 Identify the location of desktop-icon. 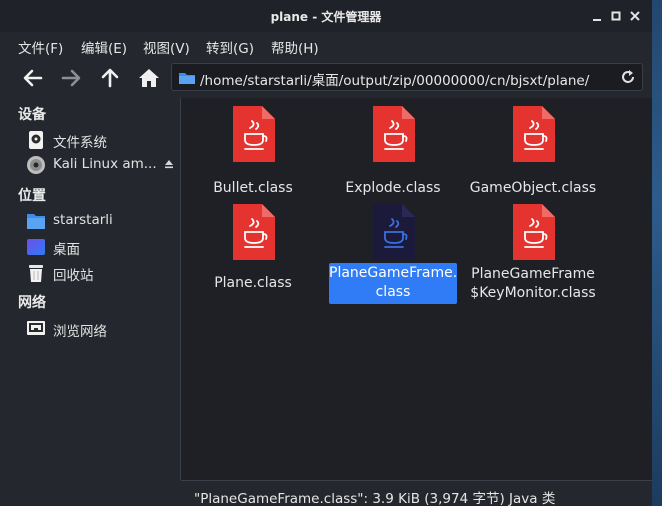
(36, 247).